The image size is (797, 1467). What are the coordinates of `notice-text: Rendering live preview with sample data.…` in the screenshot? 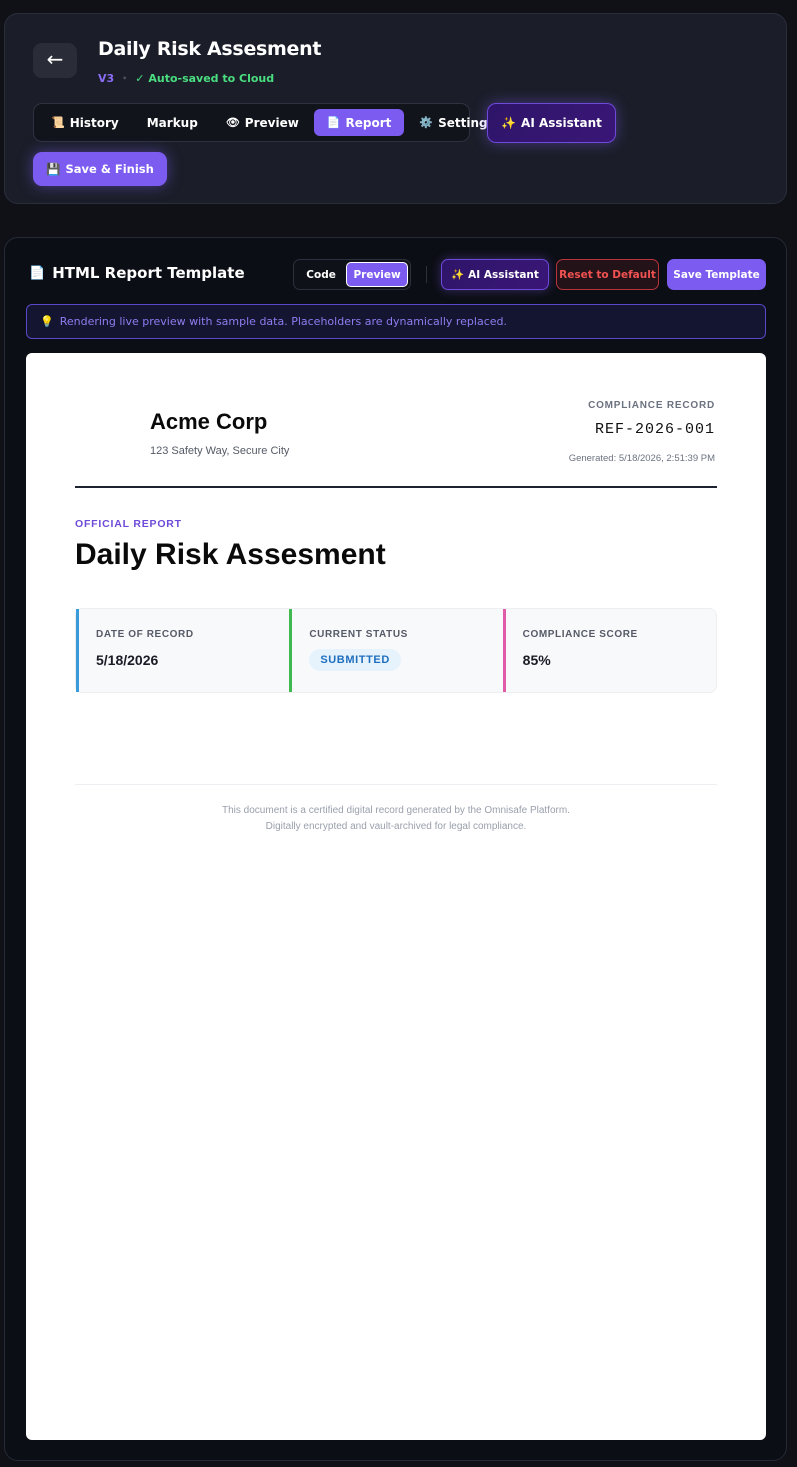 It's located at (283, 321).